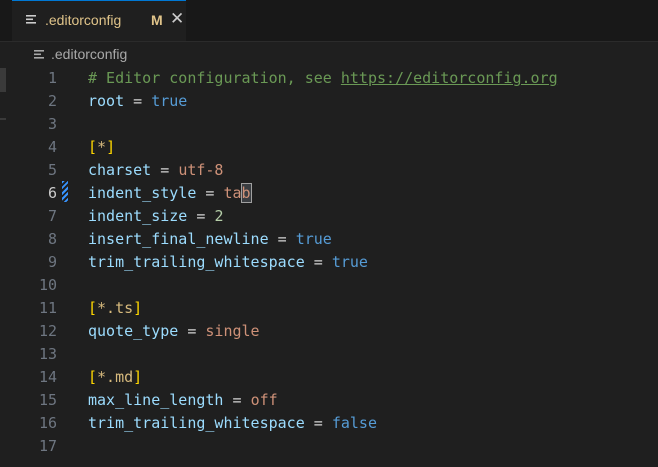  I want to click on line-number: 6, so click(52, 193).